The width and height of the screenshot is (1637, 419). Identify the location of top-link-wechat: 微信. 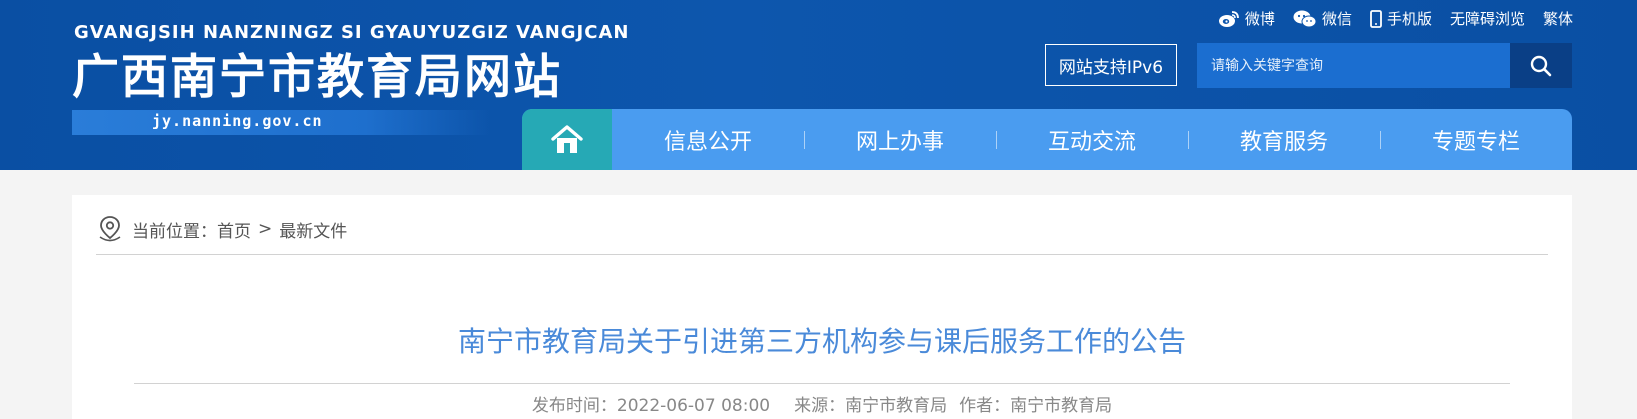
(1322, 18).